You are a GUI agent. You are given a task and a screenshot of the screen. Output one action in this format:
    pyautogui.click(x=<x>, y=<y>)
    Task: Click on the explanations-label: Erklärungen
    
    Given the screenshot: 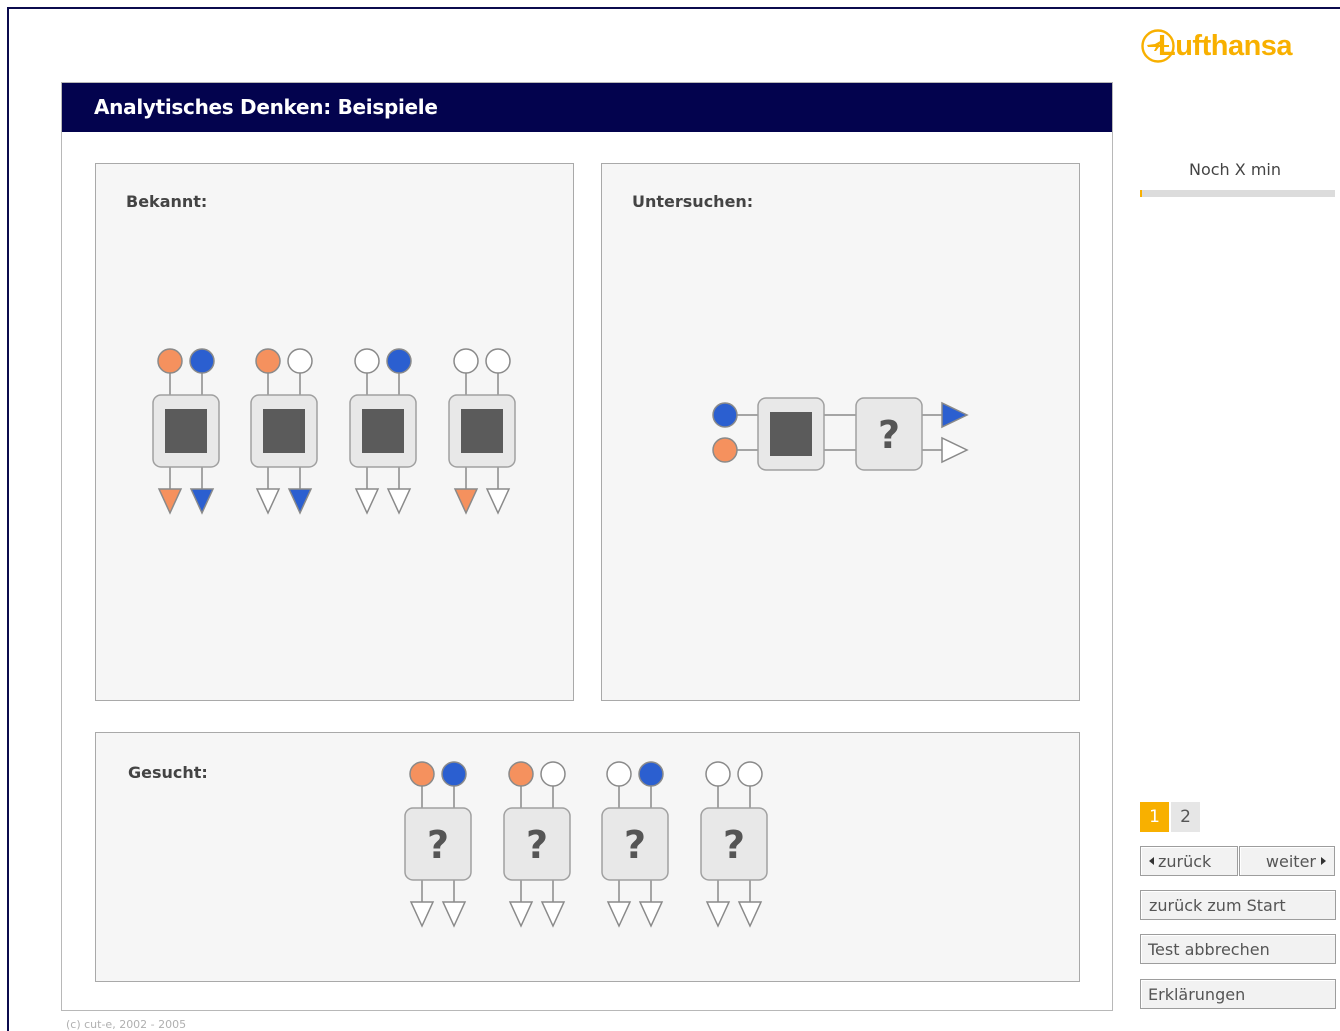 What is the action you would take?
    pyautogui.click(x=1197, y=994)
    